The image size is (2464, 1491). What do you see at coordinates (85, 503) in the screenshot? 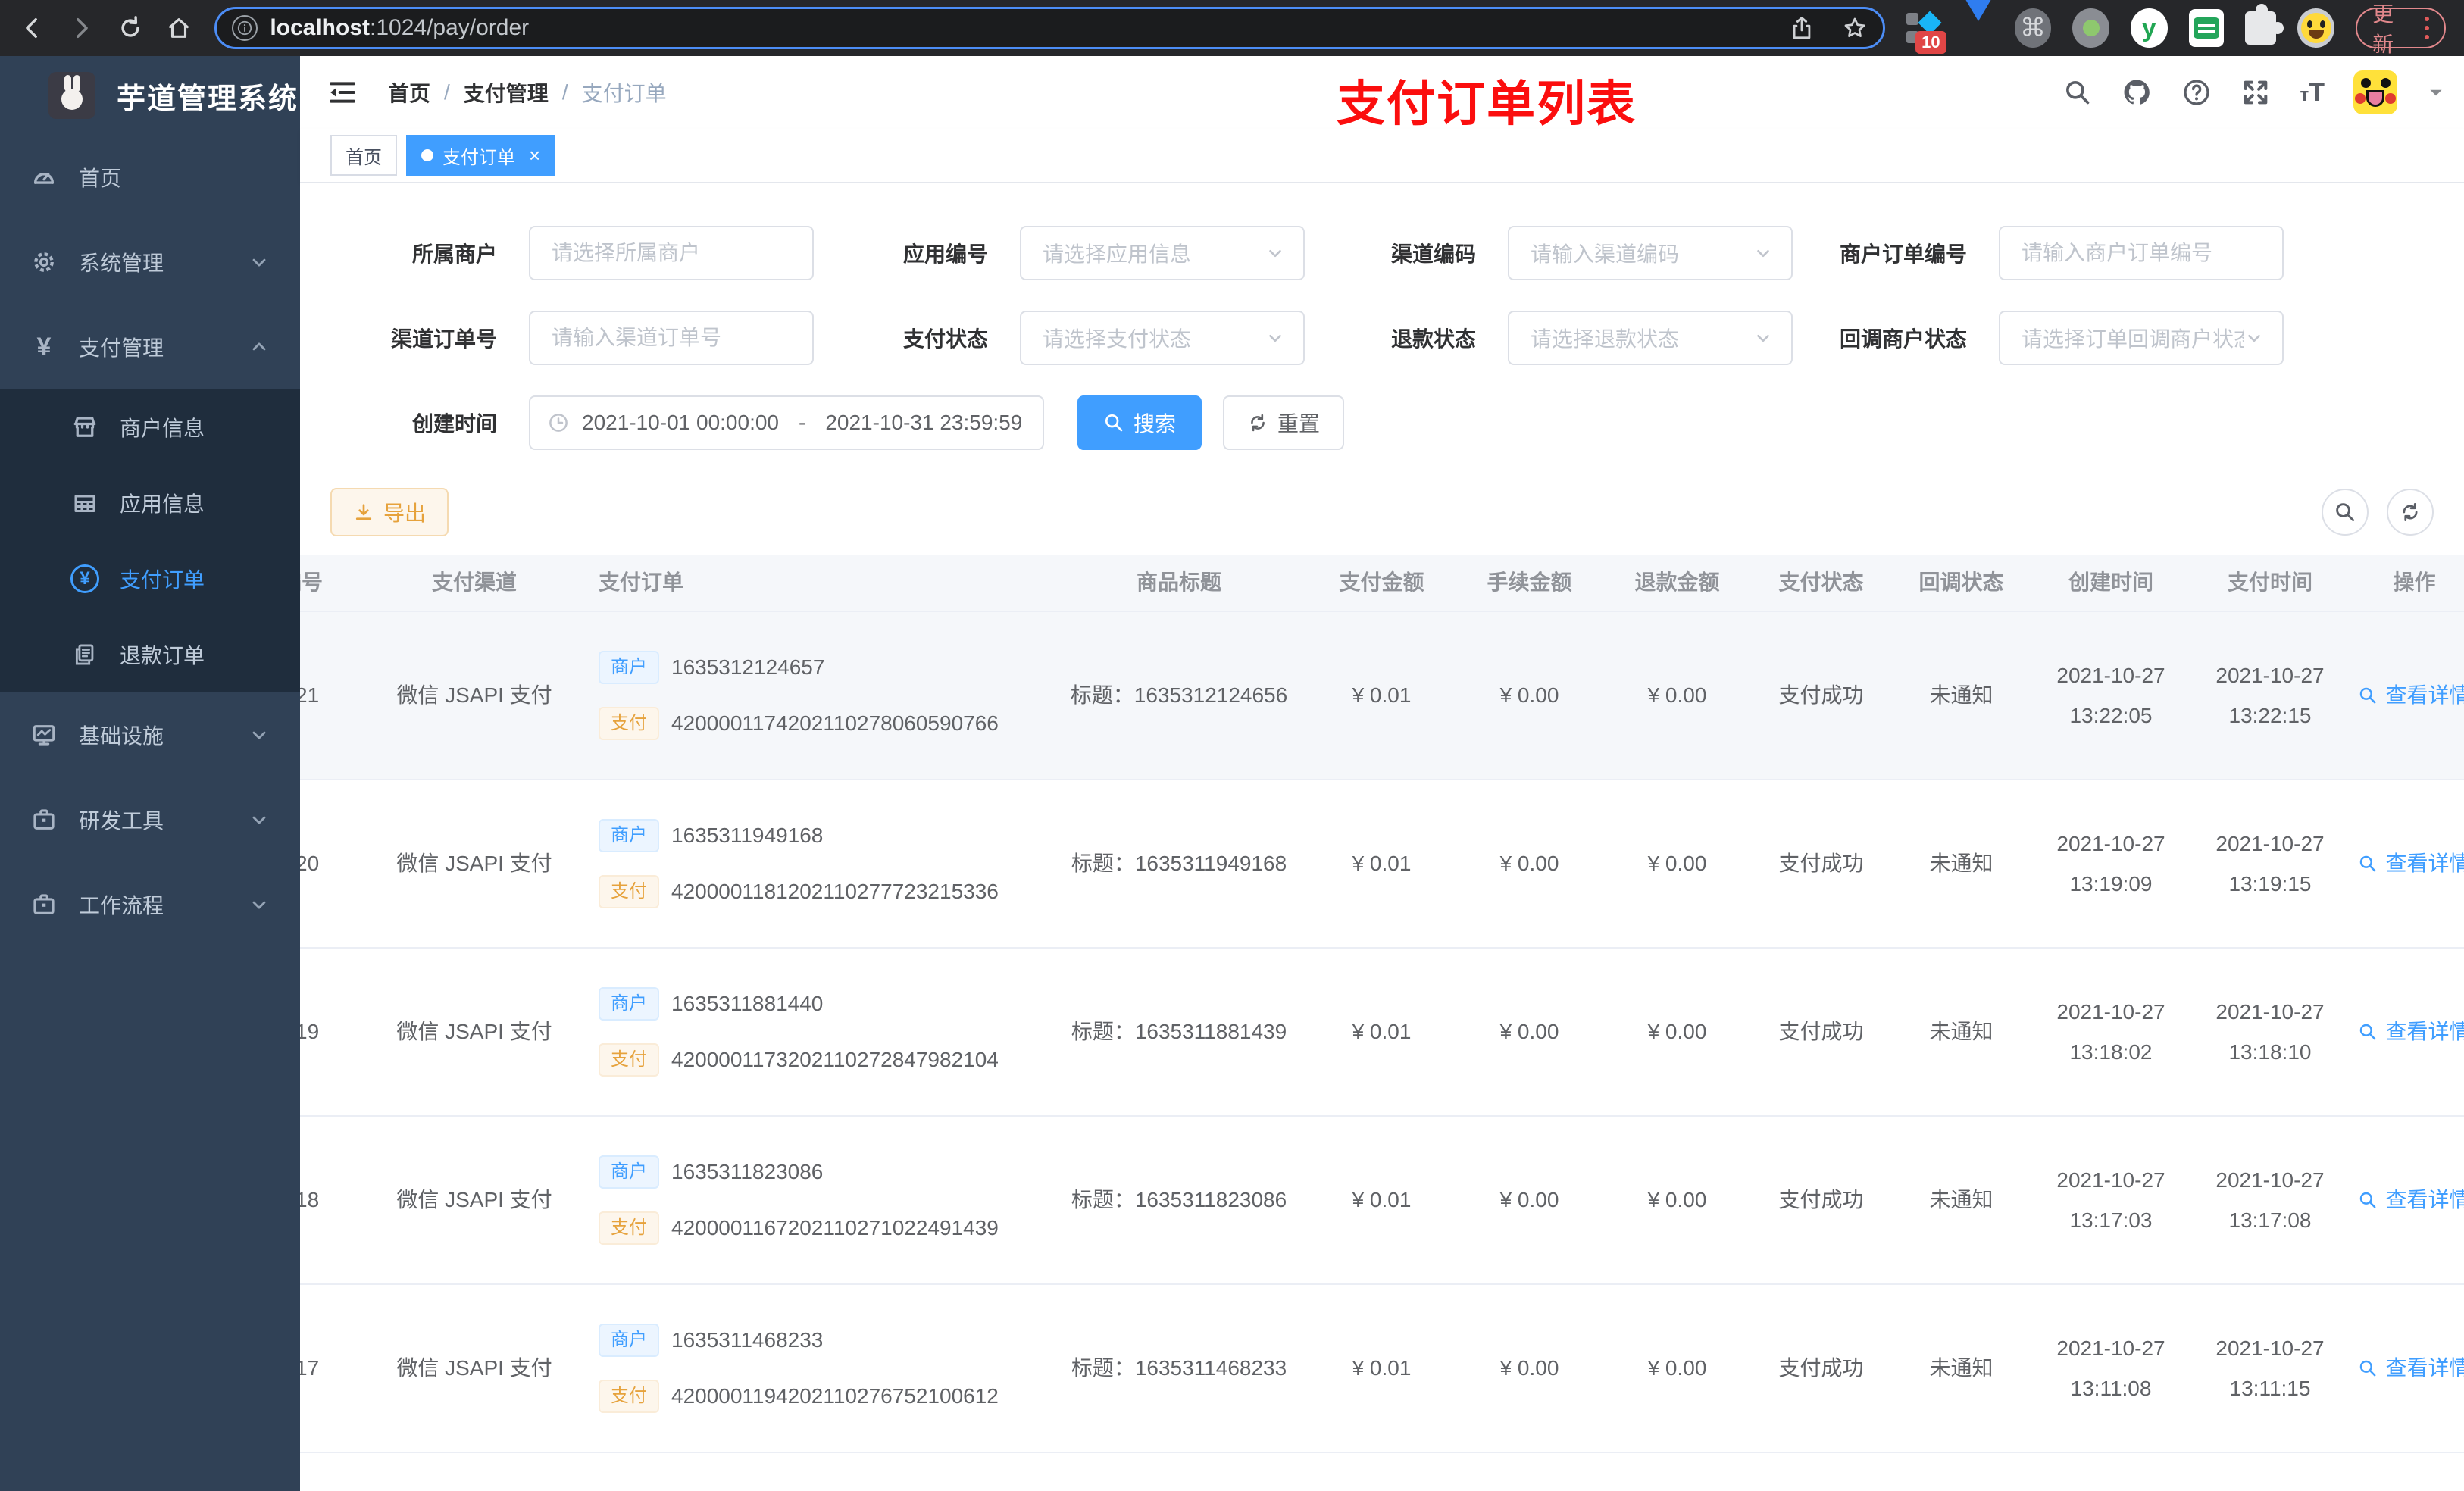
I see `grid-icon` at bounding box center [85, 503].